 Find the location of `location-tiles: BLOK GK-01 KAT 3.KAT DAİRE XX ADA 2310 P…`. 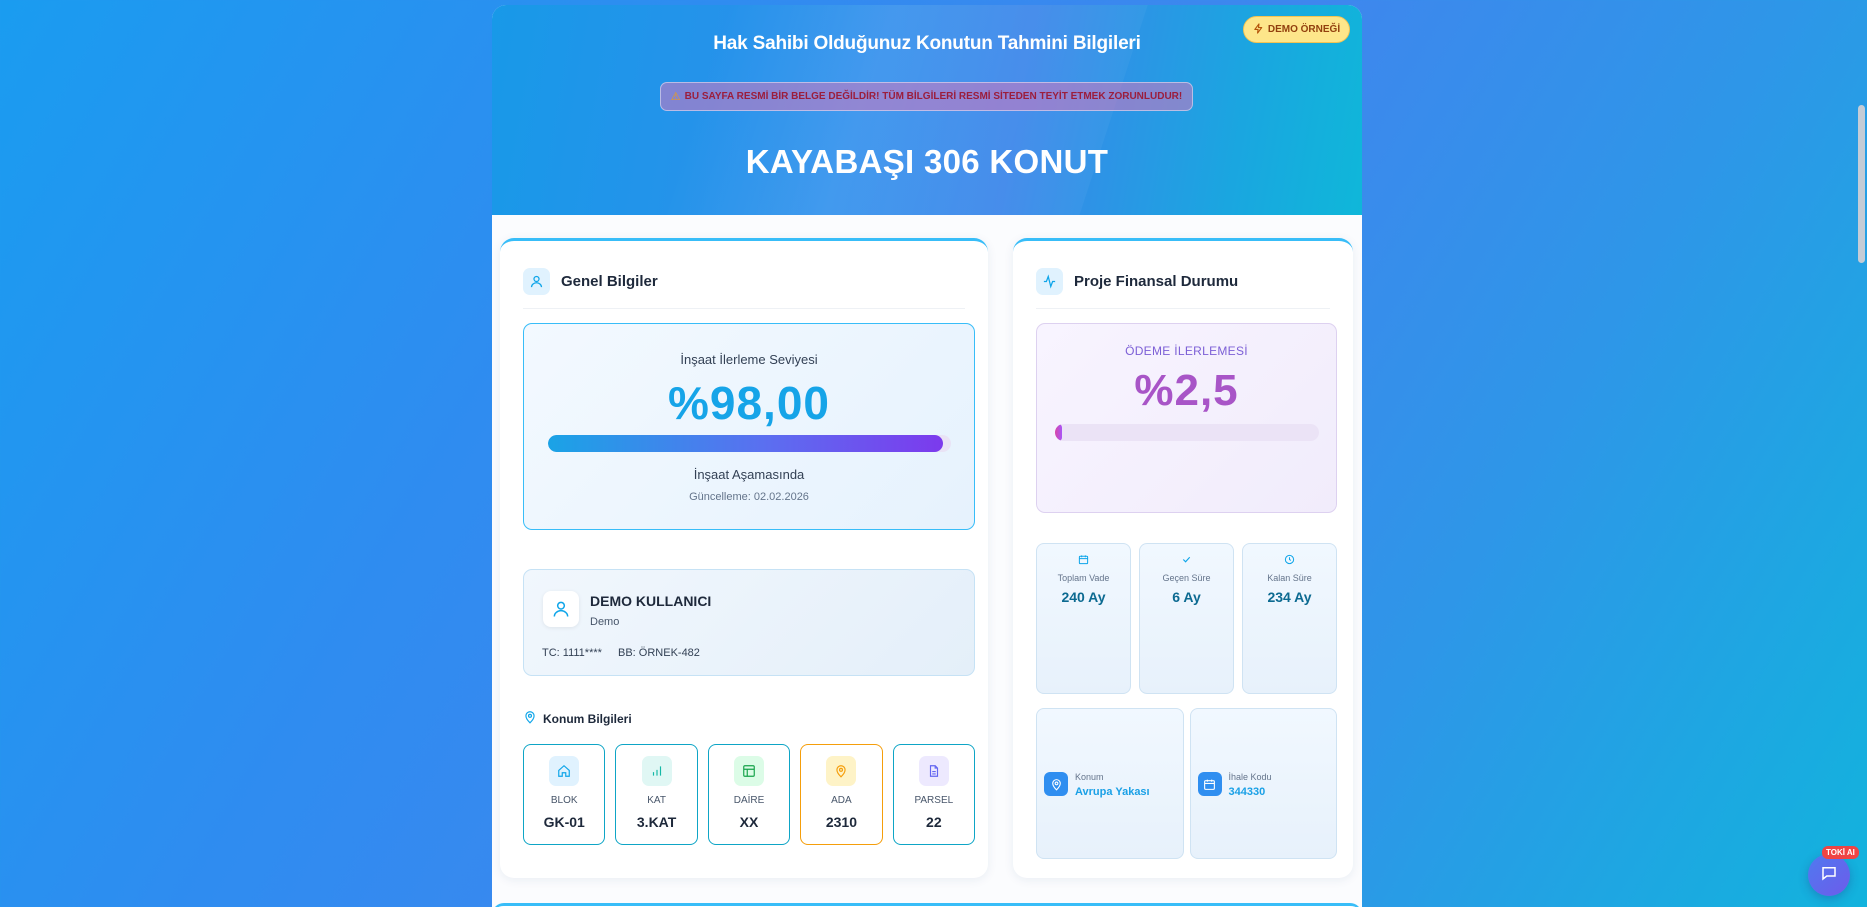

location-tiles: BLOK GK-01 KAT 3.KAT DAİRE XX ADA 2310 P… is located at coordinates (749, 794).